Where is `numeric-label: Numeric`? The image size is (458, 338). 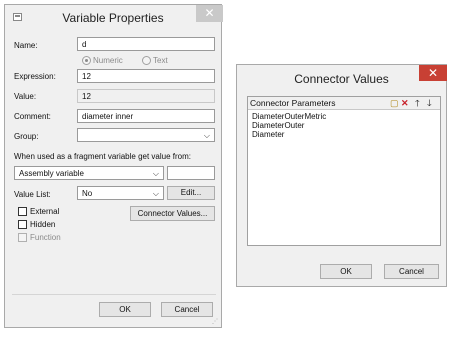 numeric-label: Numeric is located at coordinates (108, 60).